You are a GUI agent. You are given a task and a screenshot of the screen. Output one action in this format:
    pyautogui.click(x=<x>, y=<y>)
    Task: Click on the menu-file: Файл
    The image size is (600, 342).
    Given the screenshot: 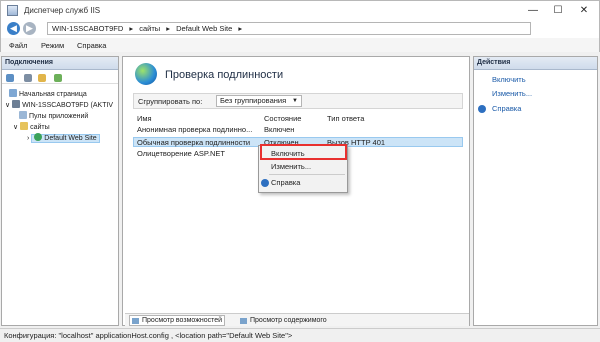 What is the action you would take?
    pyautogui.click(x=18, y=45)
    